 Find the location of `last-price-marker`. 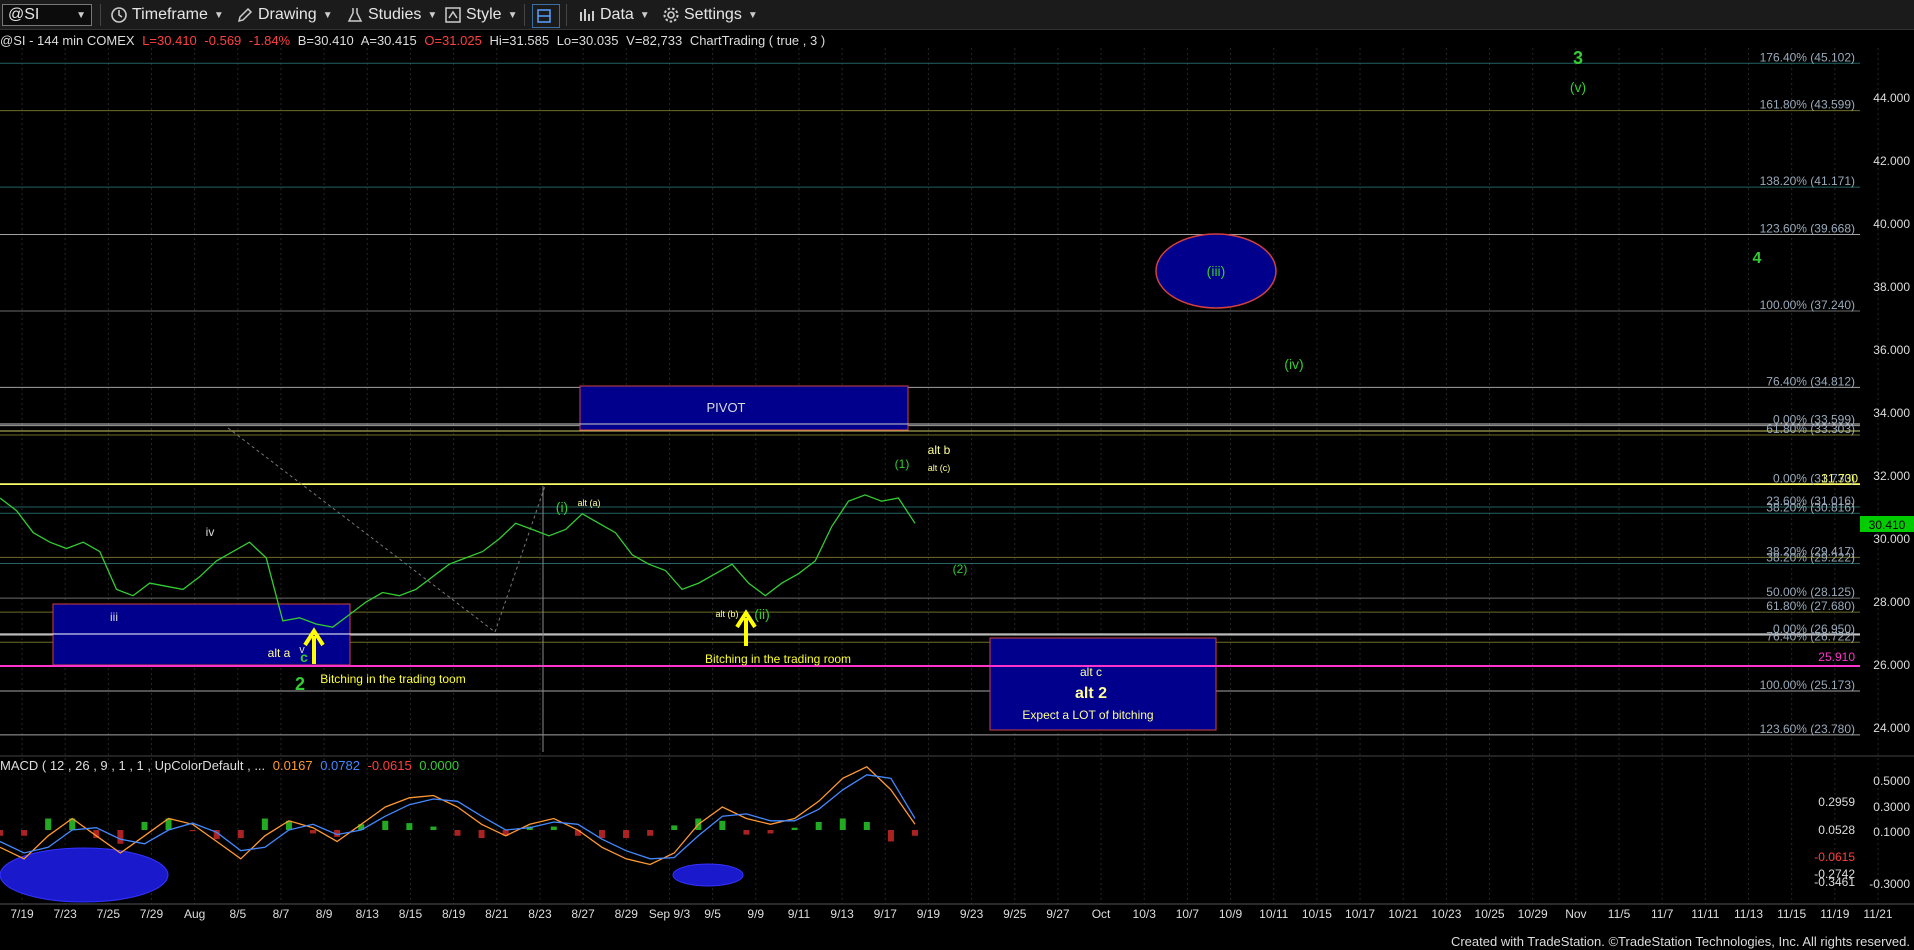

last-price-marker is located at coordinates (1887, 524).